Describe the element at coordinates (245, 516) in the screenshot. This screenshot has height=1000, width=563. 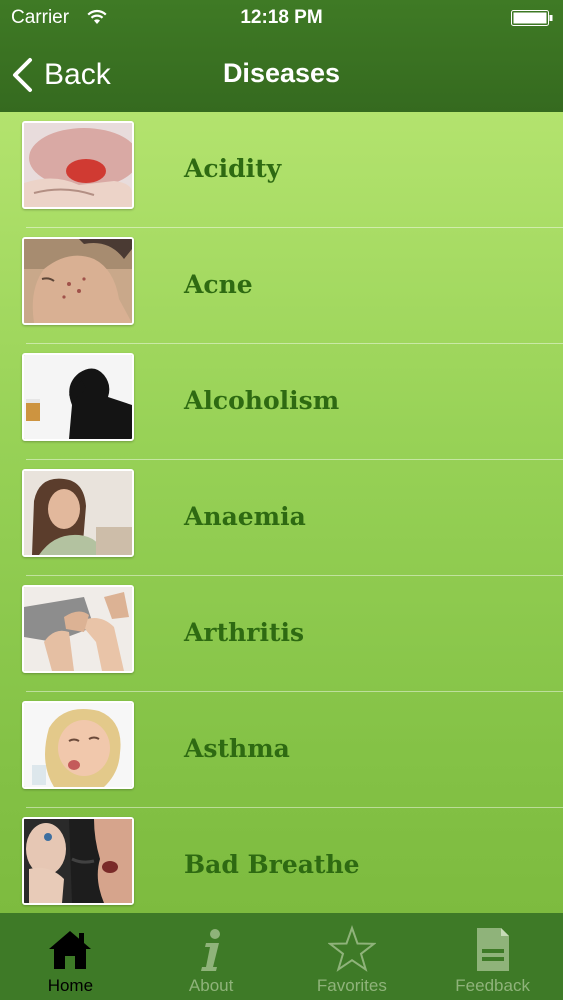
I see `item-label: Anaemia` at that location.